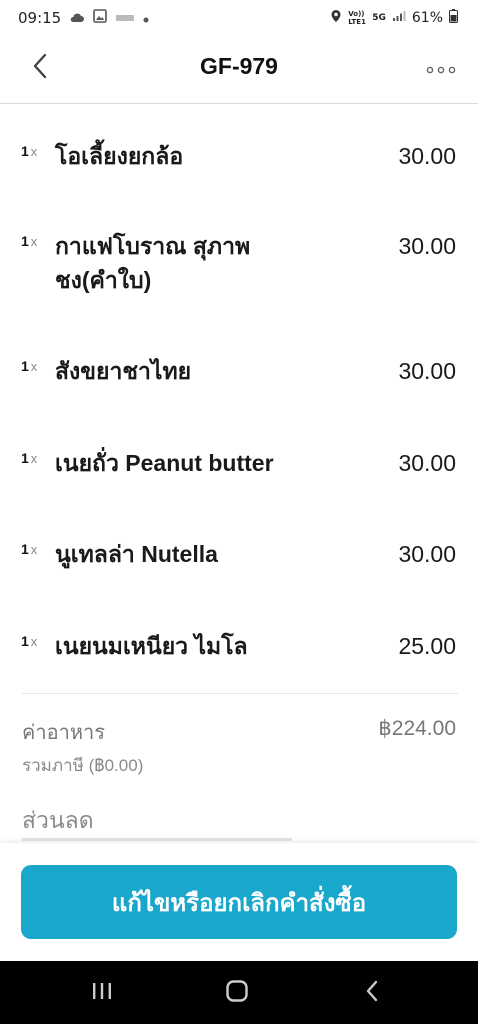  I want to click on order-header: GF-979, so click(239, 70).